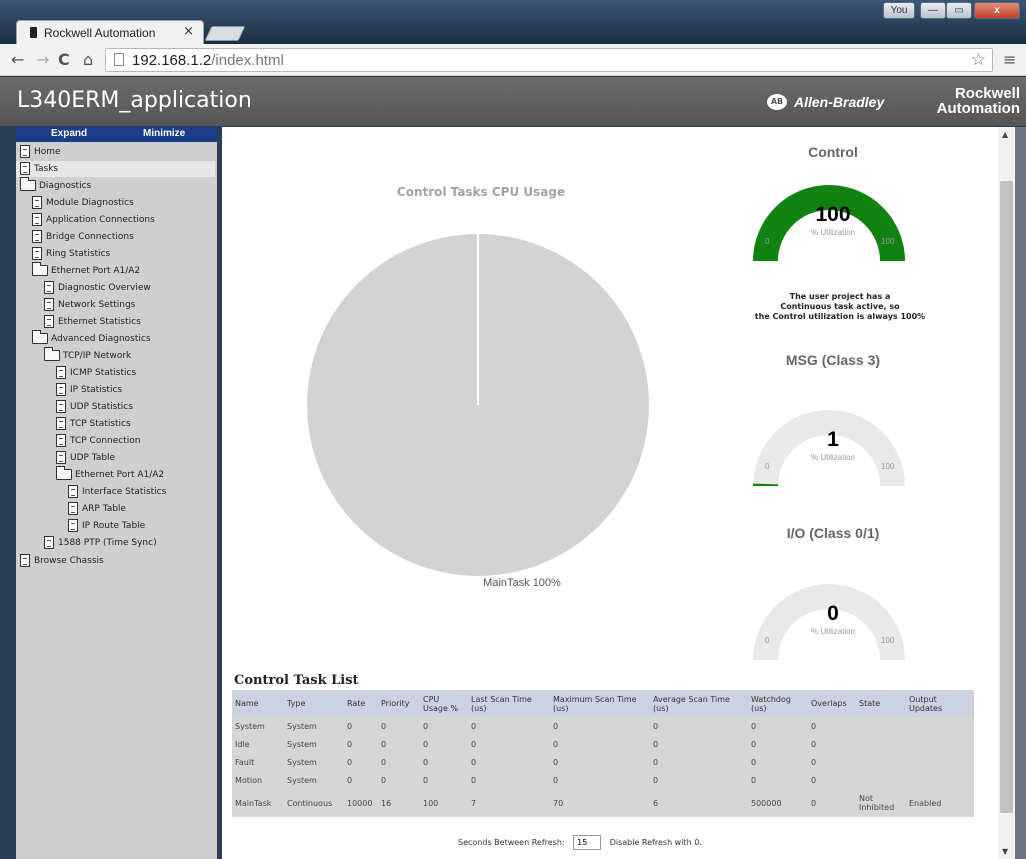 This screenshot has height=859, width=1026. I want to click on scroll-up-arrow-icon: ▲, so click(1005, 134).